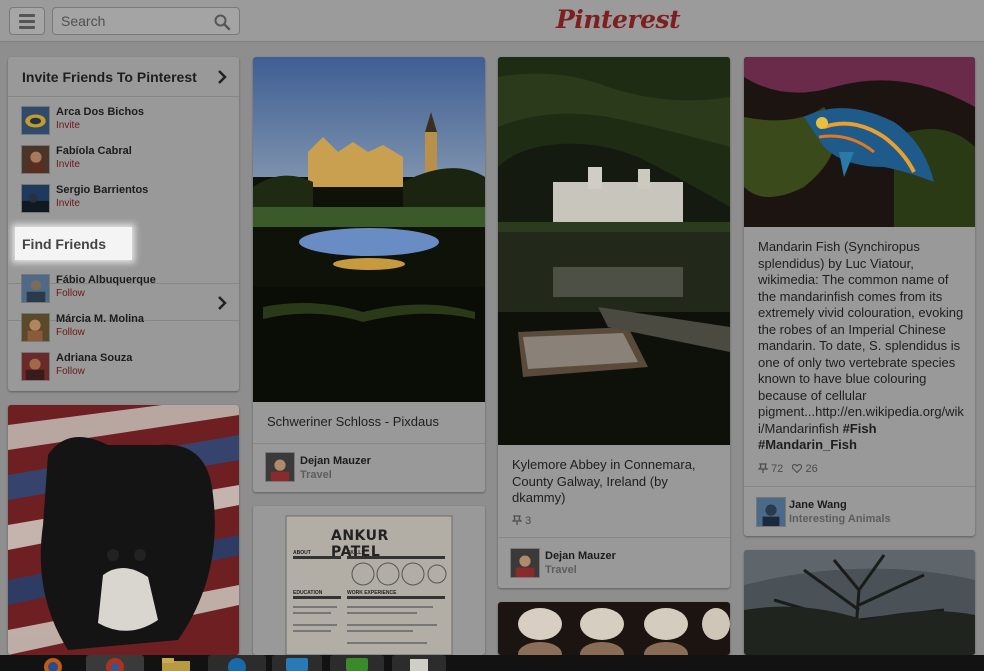  What do you see at coordinates (840, 519) in the screenshot?
I see `board-name: Interesting Animals` at bounding box center [840, 519].